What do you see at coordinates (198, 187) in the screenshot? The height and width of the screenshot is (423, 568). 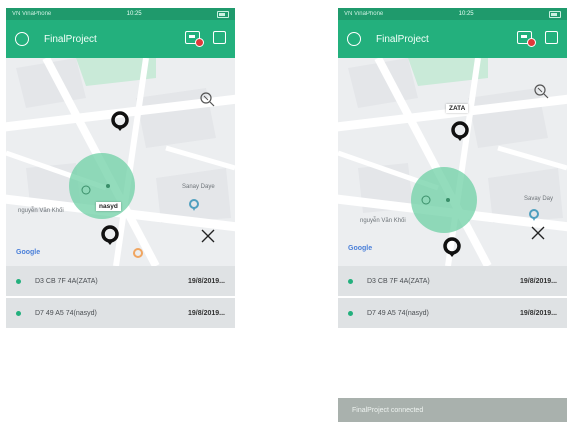 I see `map-place-label: Sanay Daye` at bounding box center [198, 187].